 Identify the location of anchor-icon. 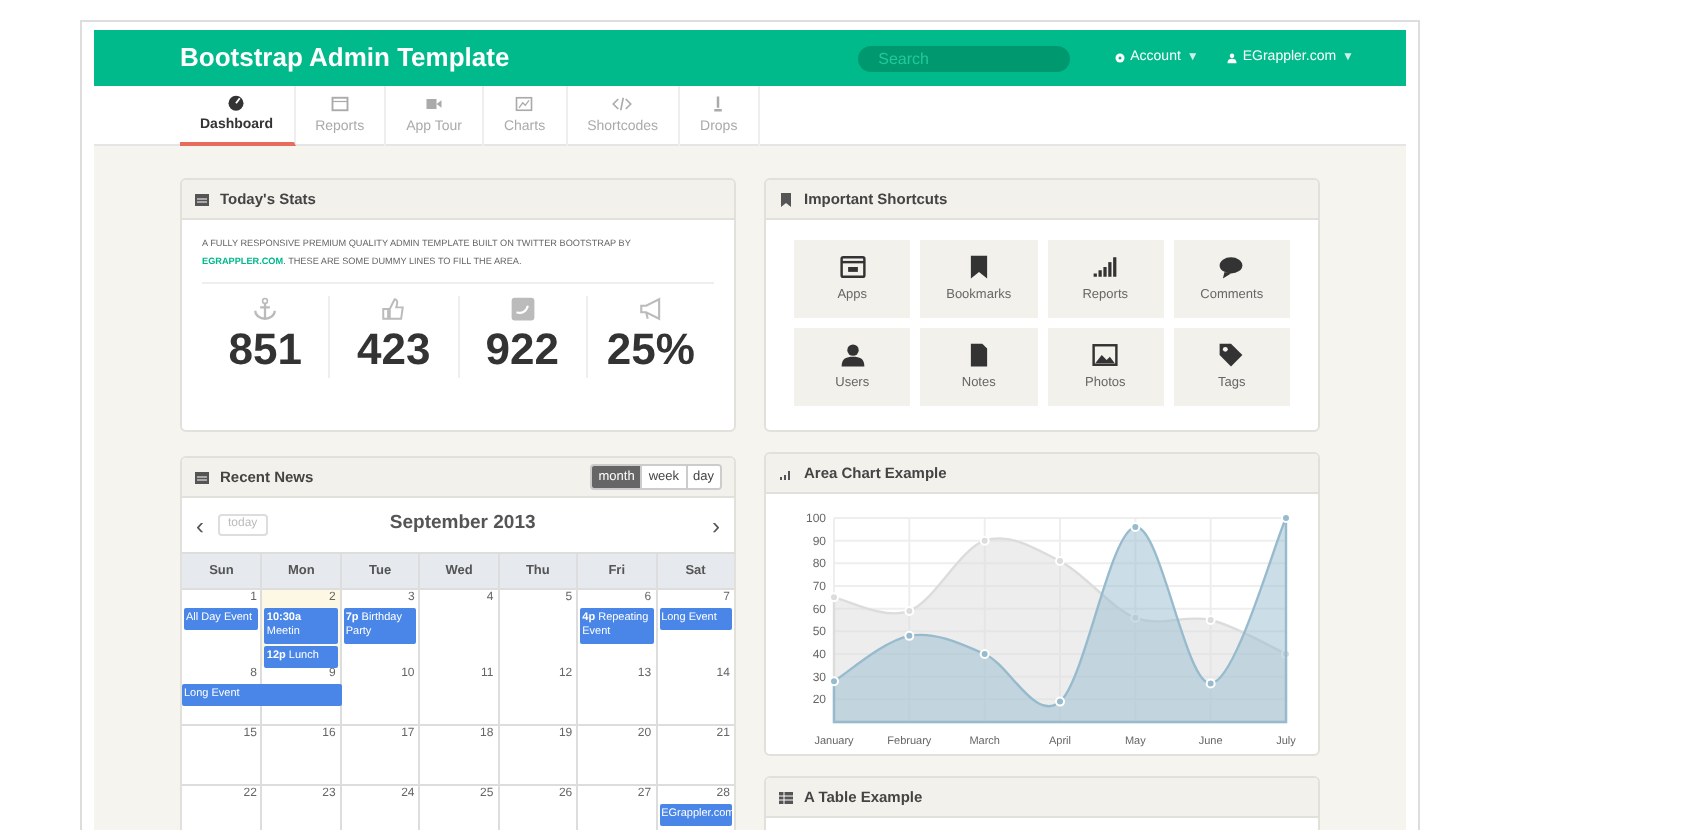
(265, 309).